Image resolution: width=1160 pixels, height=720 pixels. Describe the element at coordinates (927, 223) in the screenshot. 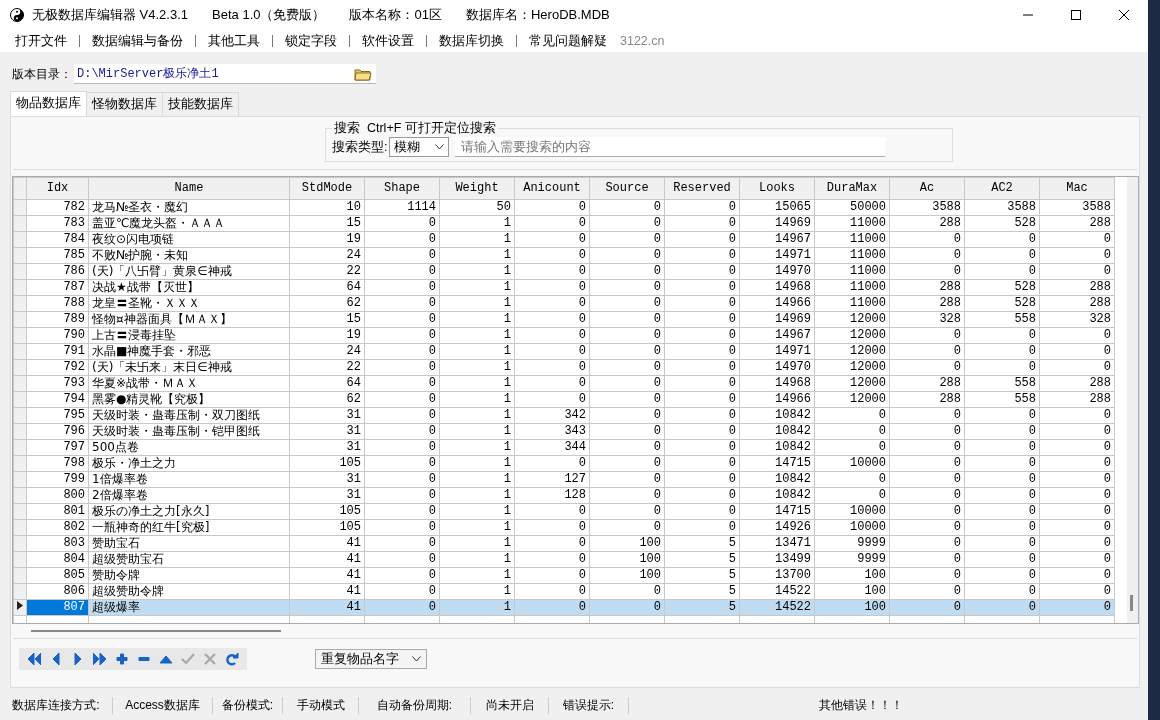

I see `table-cell: 288` at that location.